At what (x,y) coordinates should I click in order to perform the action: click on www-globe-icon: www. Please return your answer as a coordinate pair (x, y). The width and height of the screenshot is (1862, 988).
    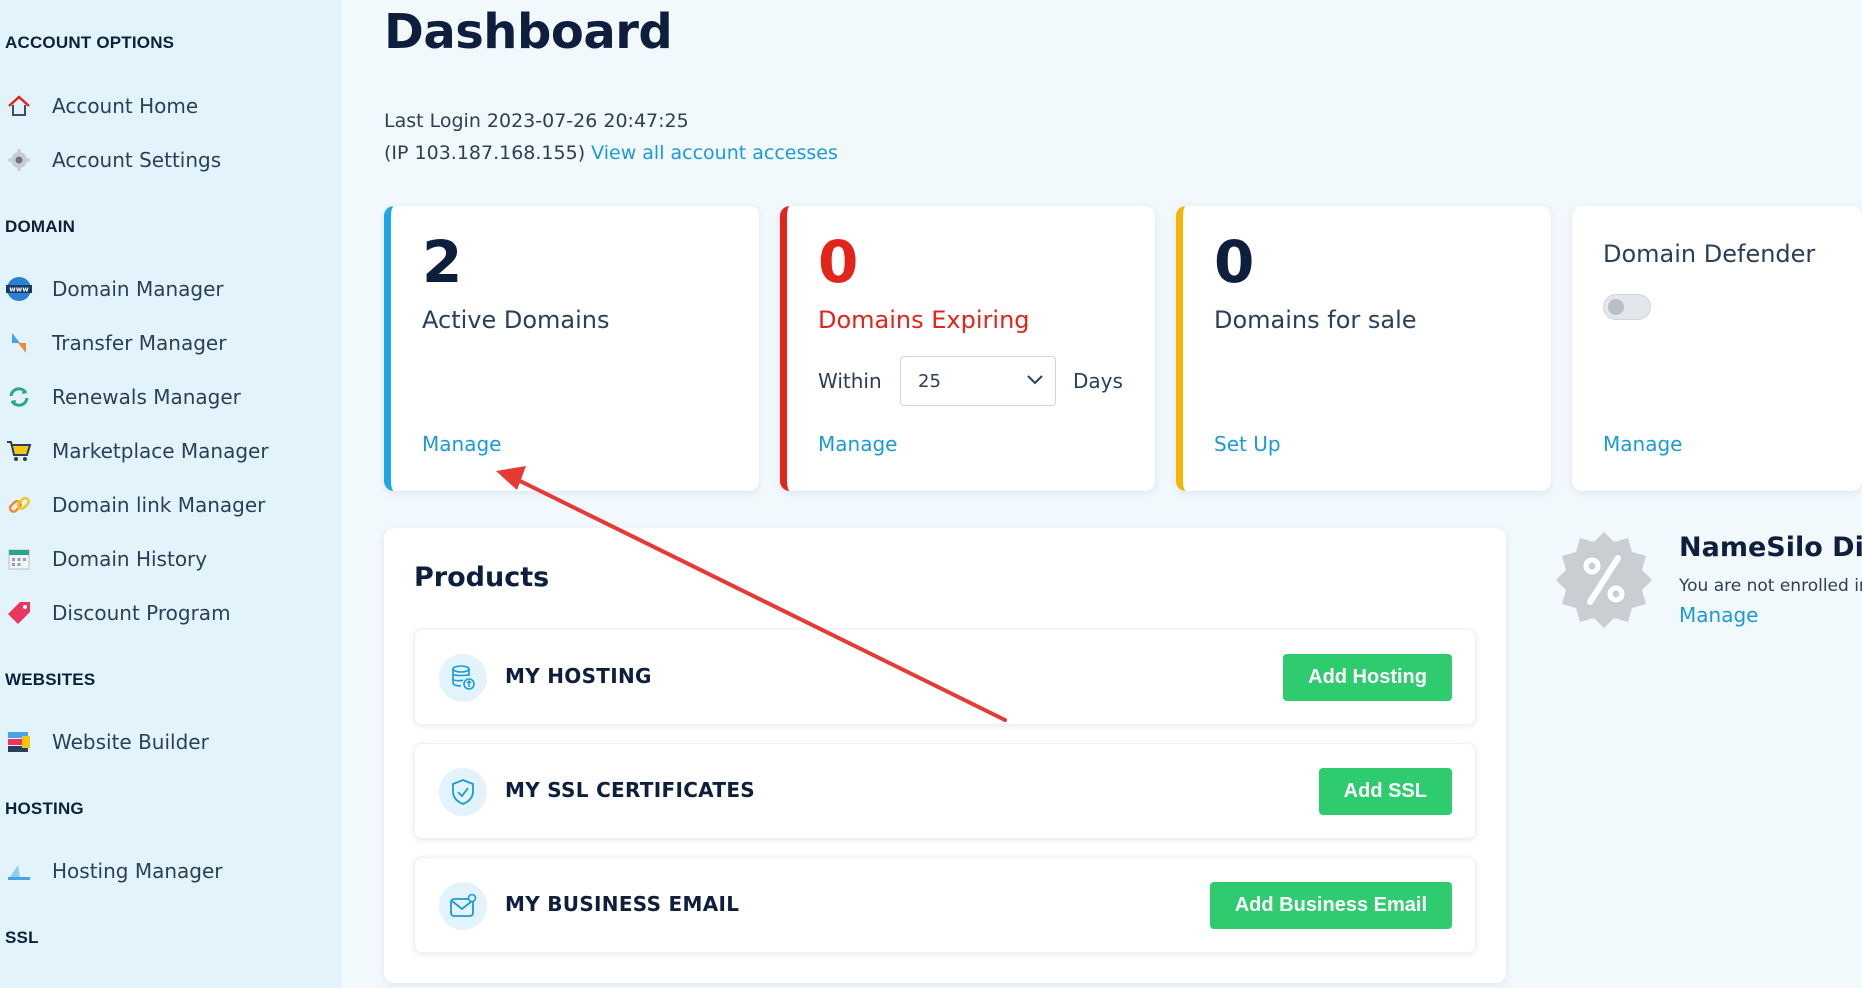
    Looking at the image, I should click on (19, 289).